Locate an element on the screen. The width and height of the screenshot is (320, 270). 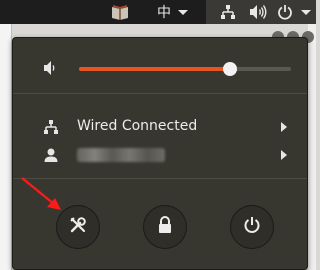
wired-network-icon is located at coordinates (51, 127).